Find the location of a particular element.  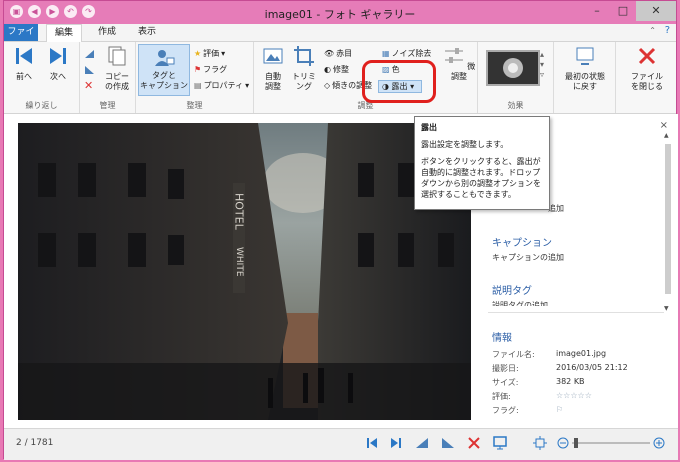

window-title: image01 - フォト ギャラリー is located at coordinates (340, 14).